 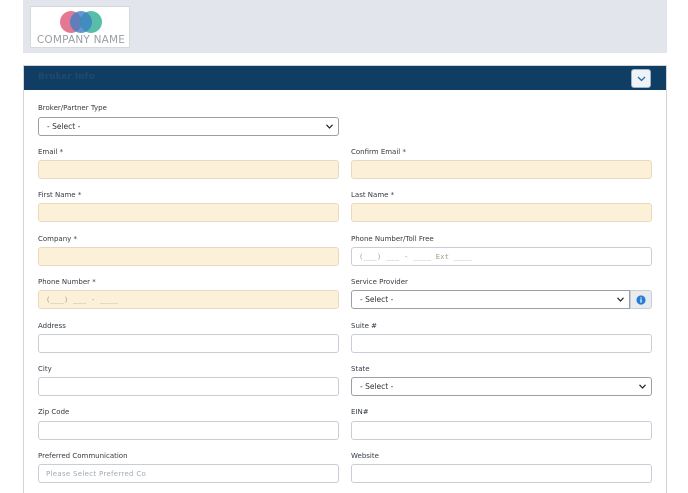 What do you see at coordinates (501, 473) in the screenshot?
I see `website-field` at bounding box center [501, 473].